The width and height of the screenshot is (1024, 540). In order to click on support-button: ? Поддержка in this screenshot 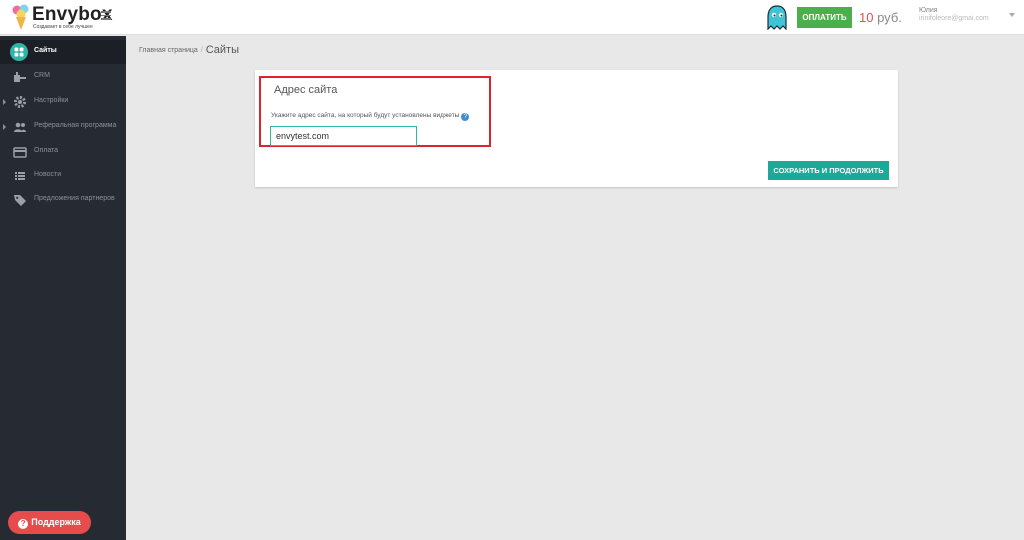, I will do `click(49, 522)`.